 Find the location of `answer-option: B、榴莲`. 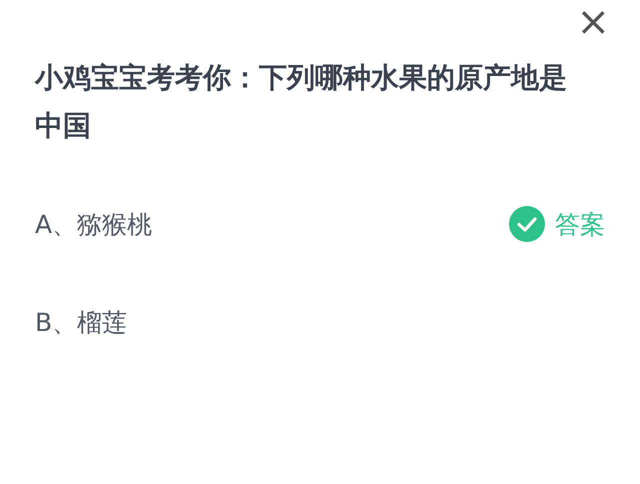

answer-option: B、榴莲 is located at coordinates (81, 322).